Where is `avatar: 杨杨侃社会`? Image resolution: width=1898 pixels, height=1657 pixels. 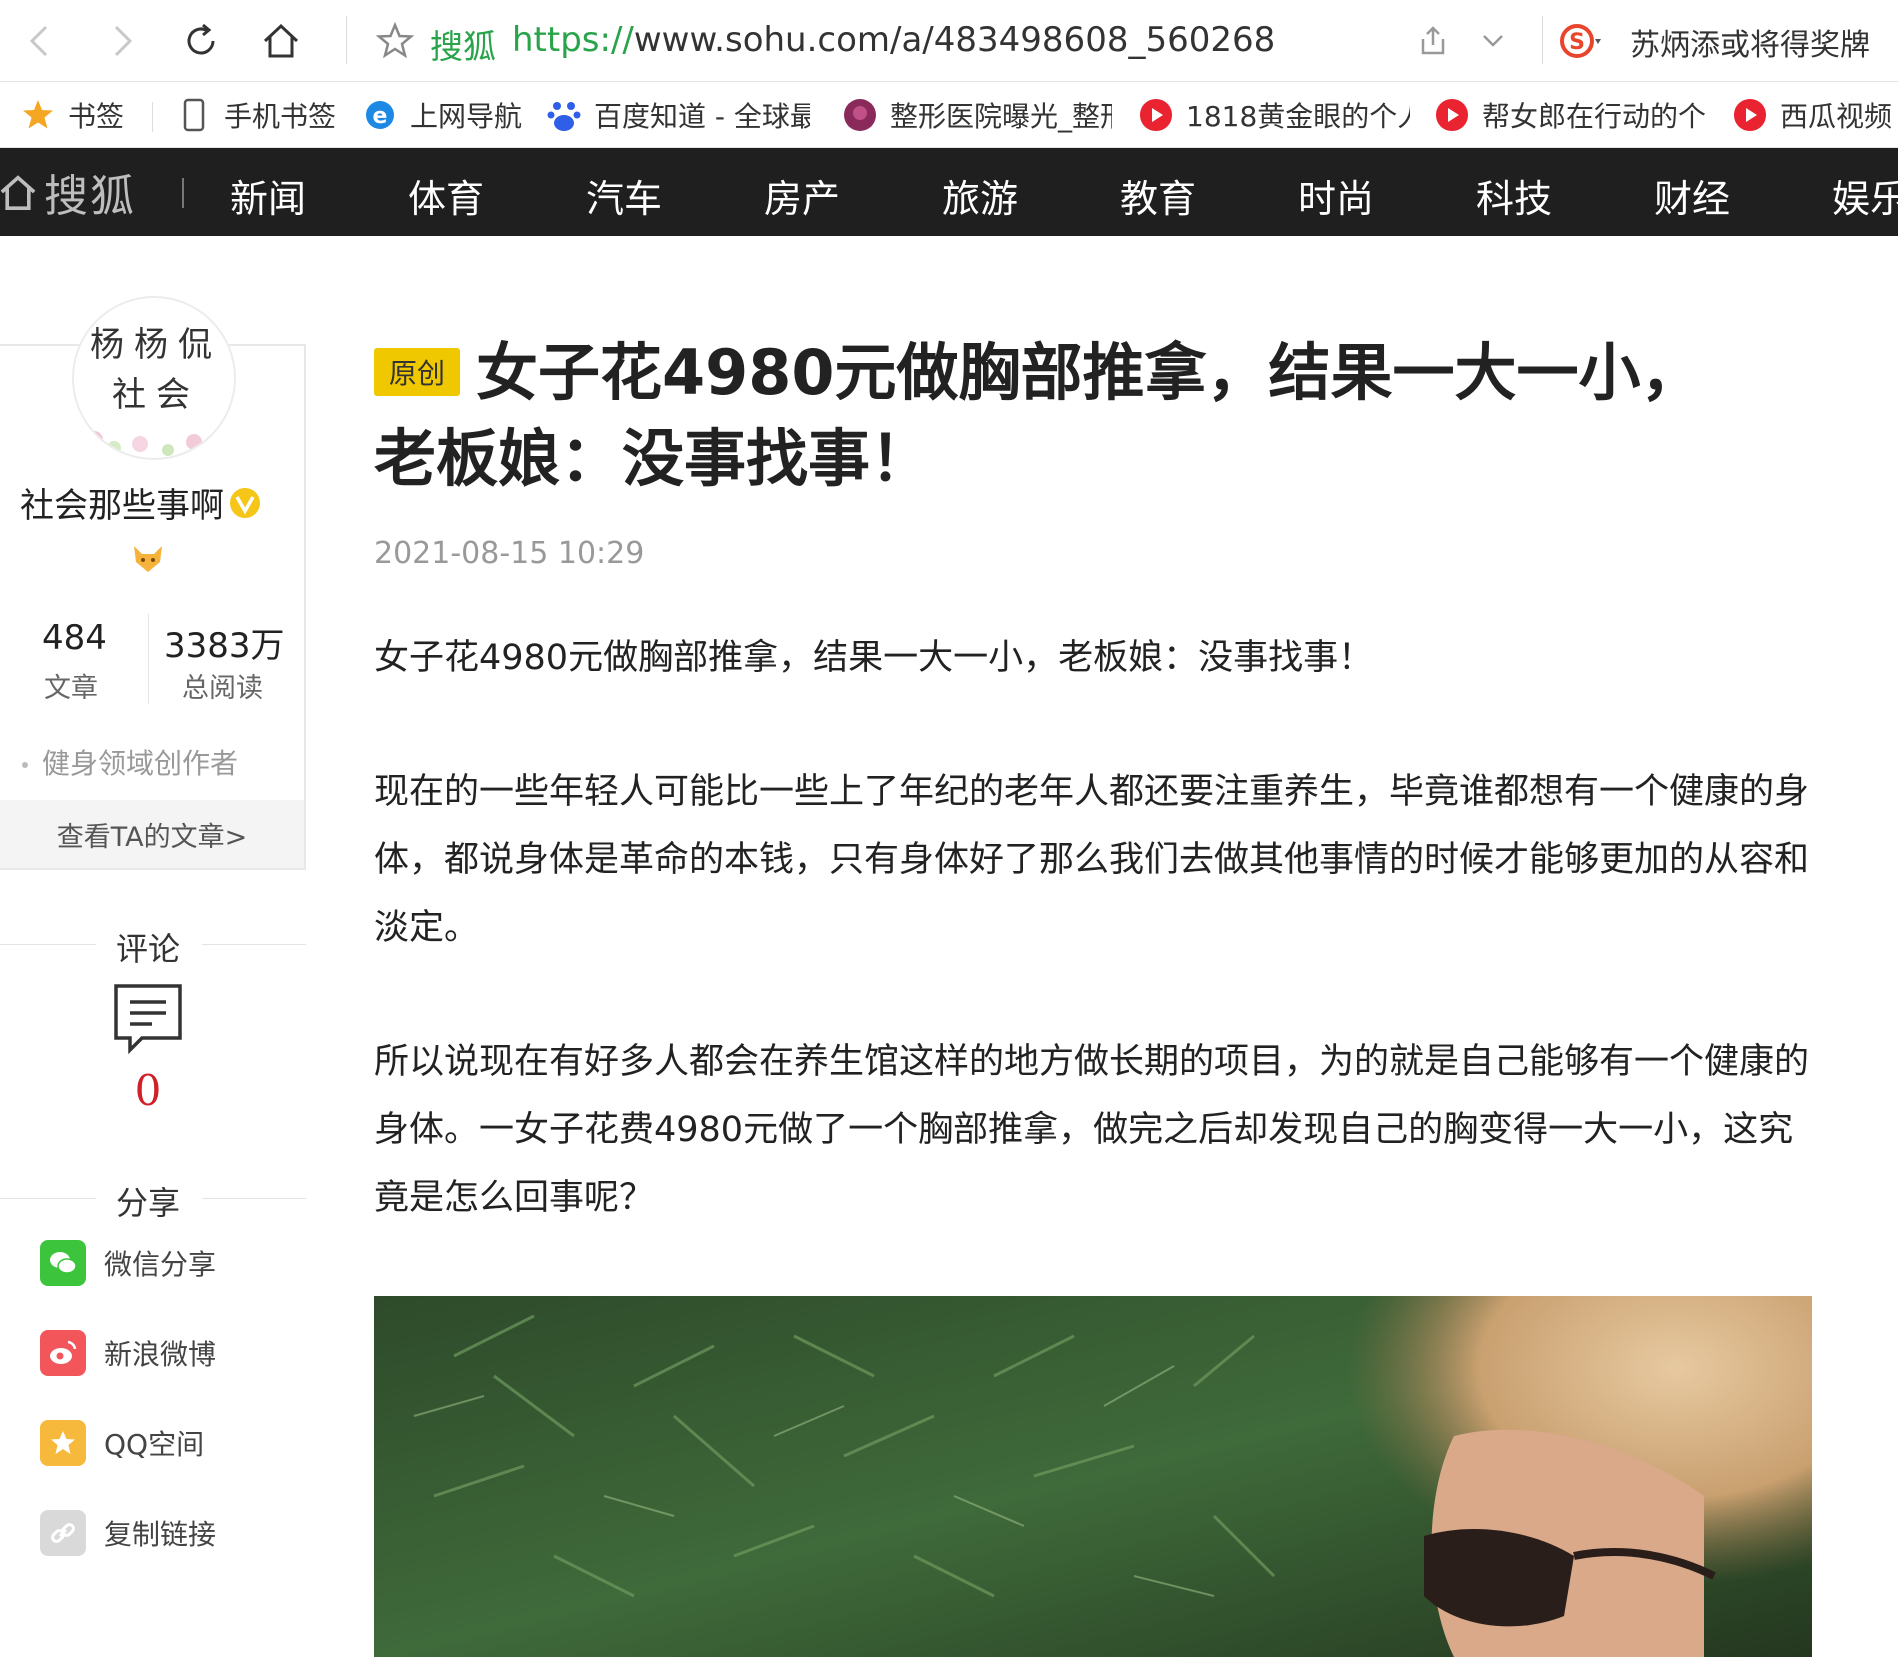
avatar: 杨杨侃社会 is located at coordinates (154, 378).